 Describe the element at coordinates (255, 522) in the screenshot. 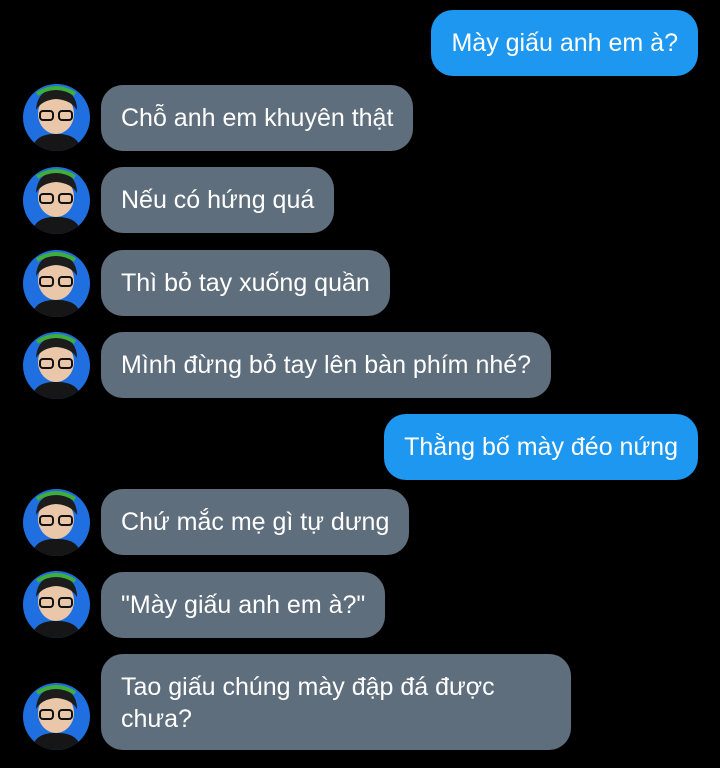

I see `incoming-message-bubble: Chứ mắc mẹ gì tự dưng` at that location.